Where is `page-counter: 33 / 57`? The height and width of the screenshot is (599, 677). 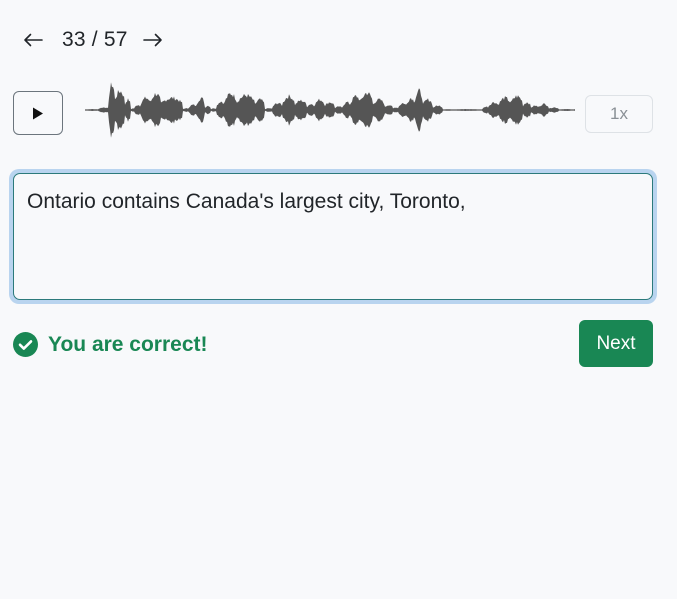
page-counter: 33 / 57 is located at coordinates (95, 39).